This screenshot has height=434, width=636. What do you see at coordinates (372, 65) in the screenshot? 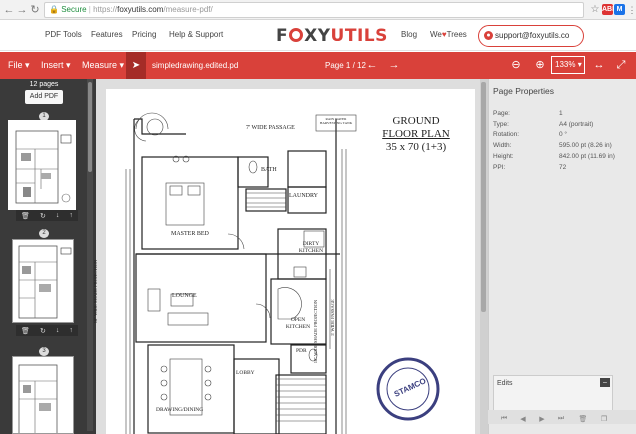
I see `prev-page-icon: ←` at bounding box center [372, 65].